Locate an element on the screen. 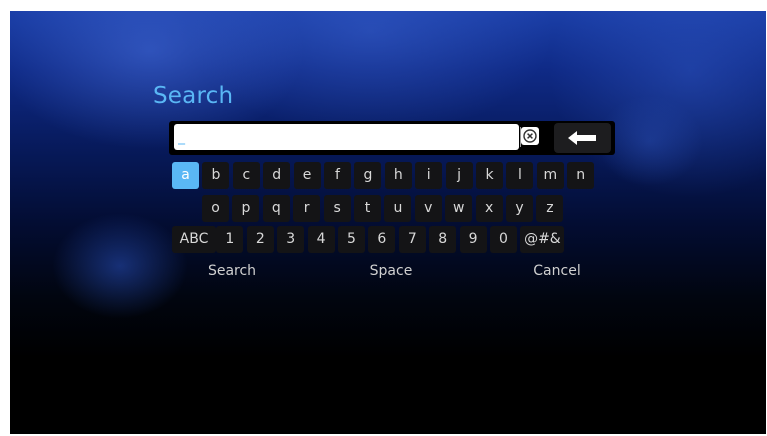  search-bar is located at coordinates (392, 138).